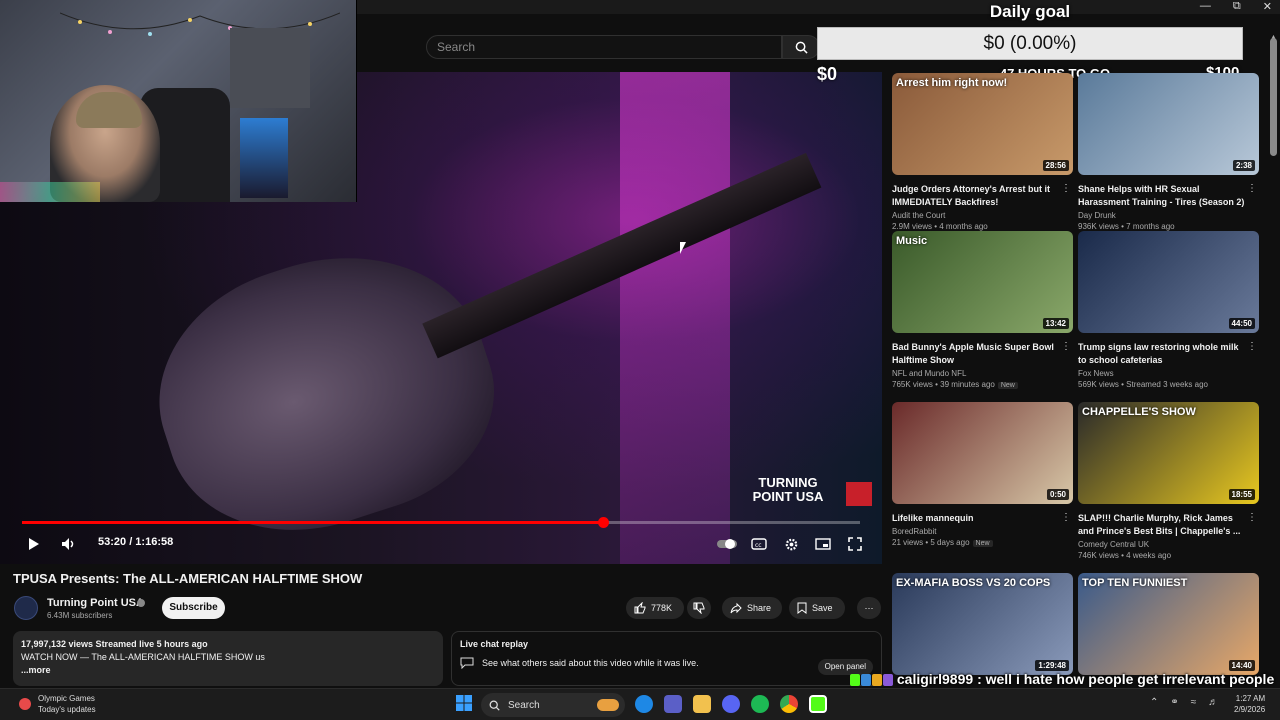  I want to click on autoplay-toggle, so click(727, 544).